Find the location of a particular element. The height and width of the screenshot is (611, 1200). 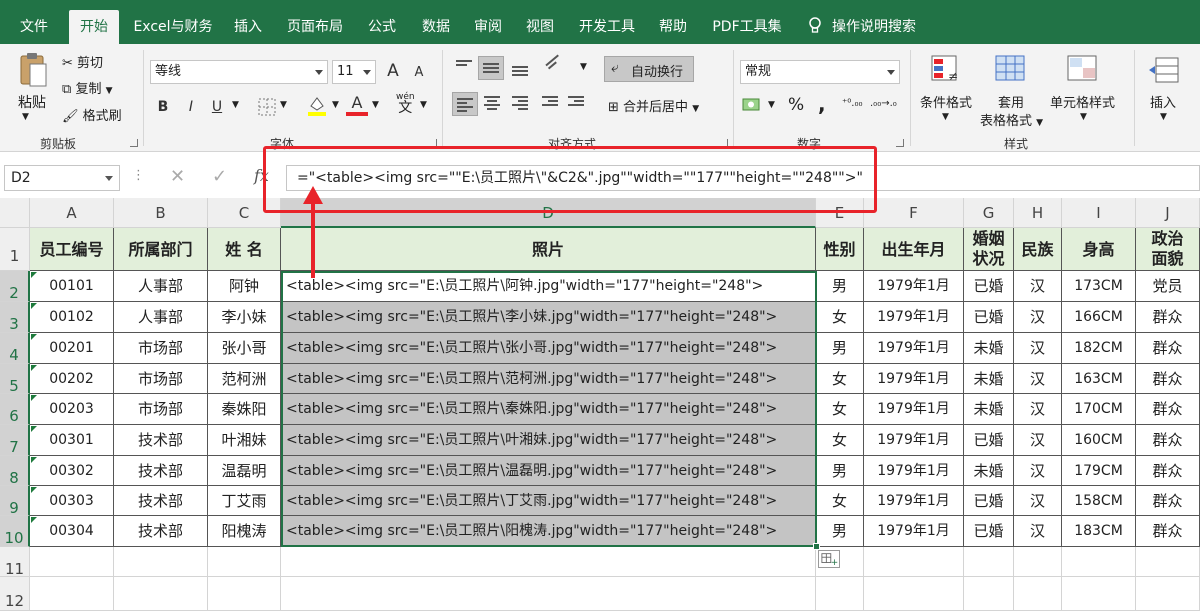

cell-height: 173CM is located at coordinates (1099, 286).